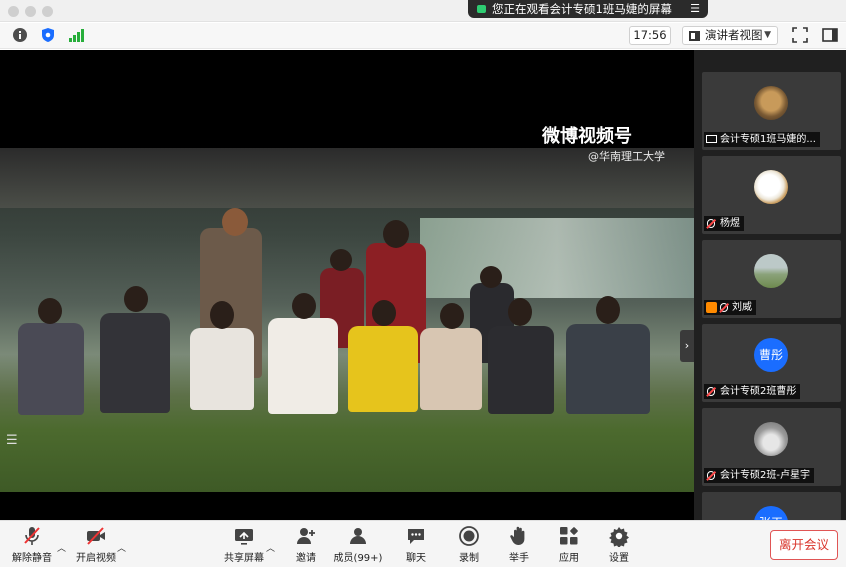 Image resolution: width=846 pixels, height=567 pixels. What do you see at coordinates (734, 35) in the screenshot?
I see `view-label: 演讲者视图` at bounding box center [734, 35].